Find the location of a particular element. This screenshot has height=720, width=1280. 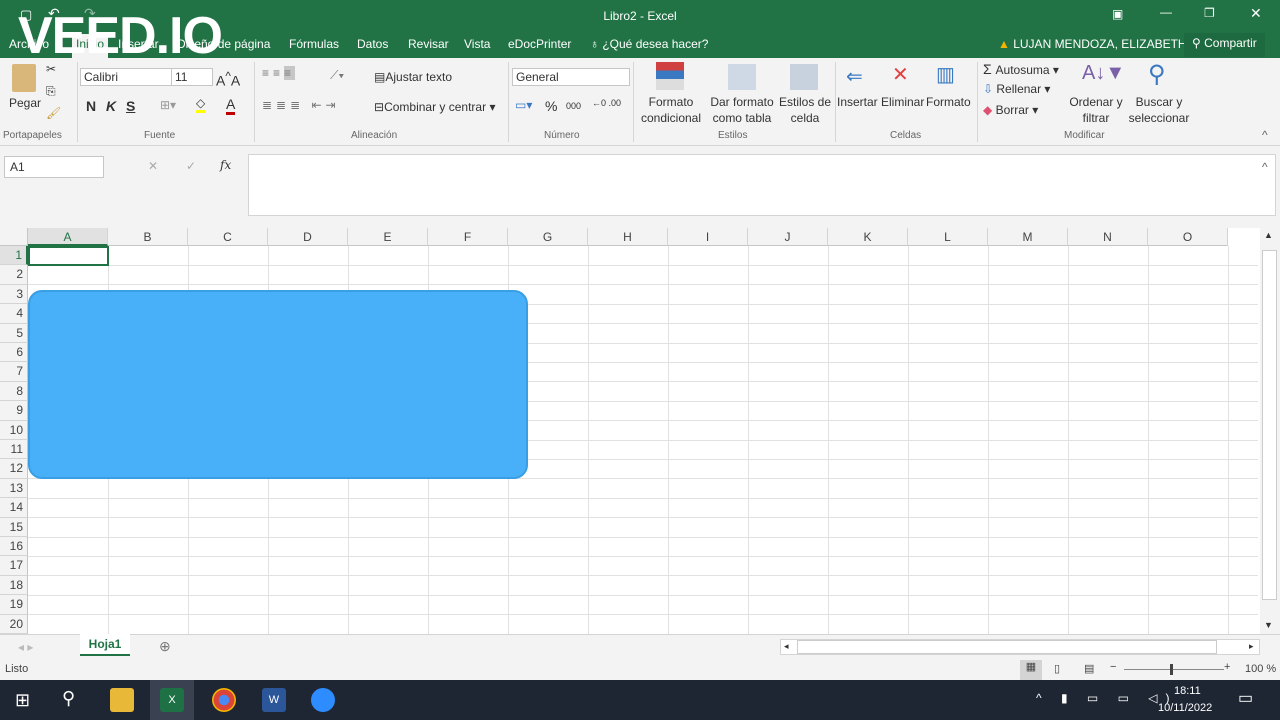

formula-input is located at coordinates (762, 185).